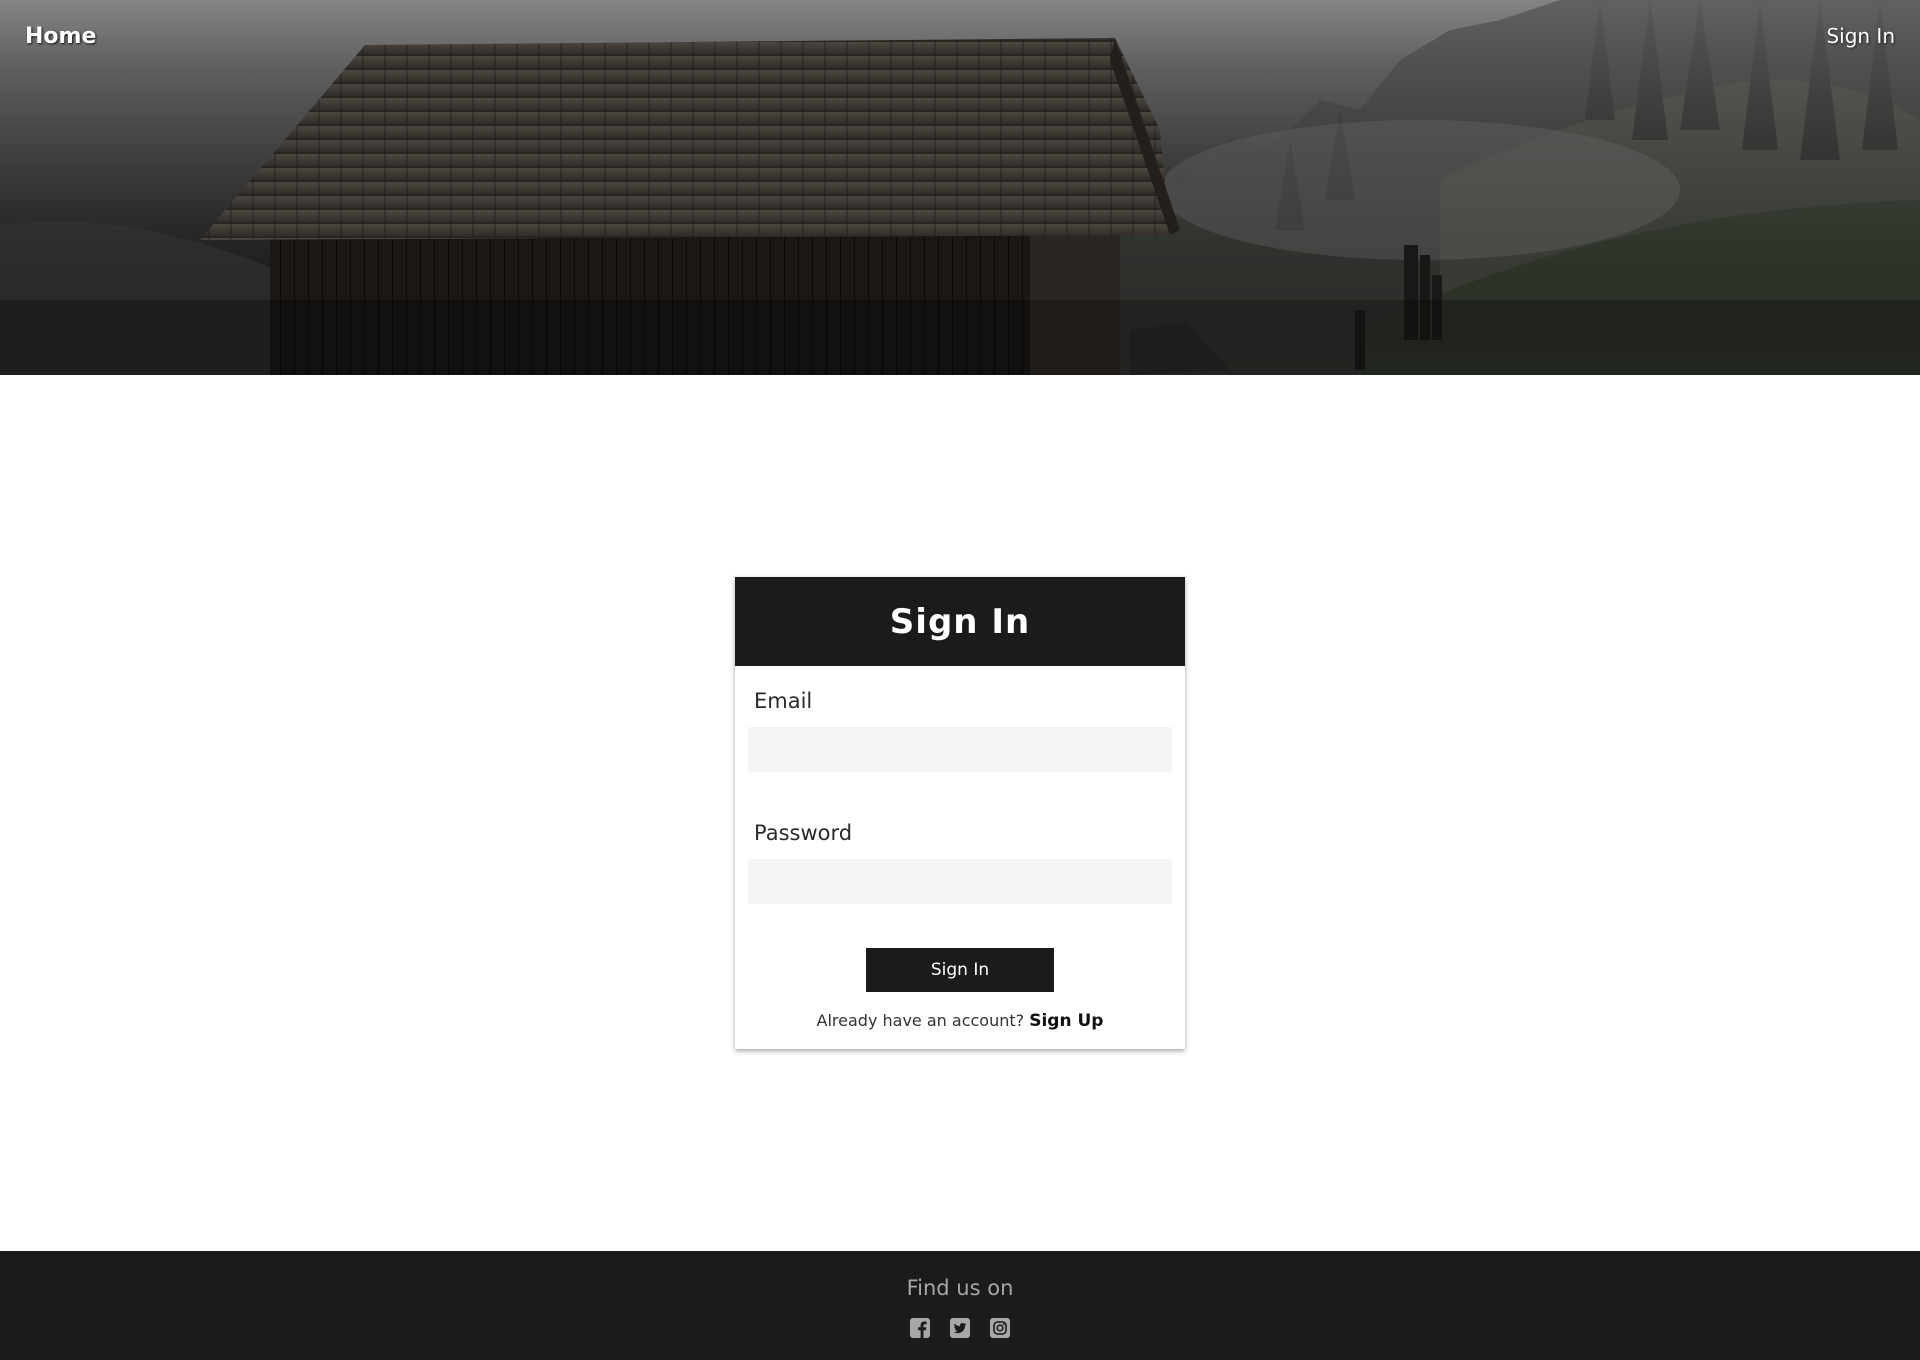 The image size is (1920, 1360). What do you see at coordinates (1860, 36) in the screenshot?
I see `nav-signin-link: Sign In` at bounding box center [1860, 36].